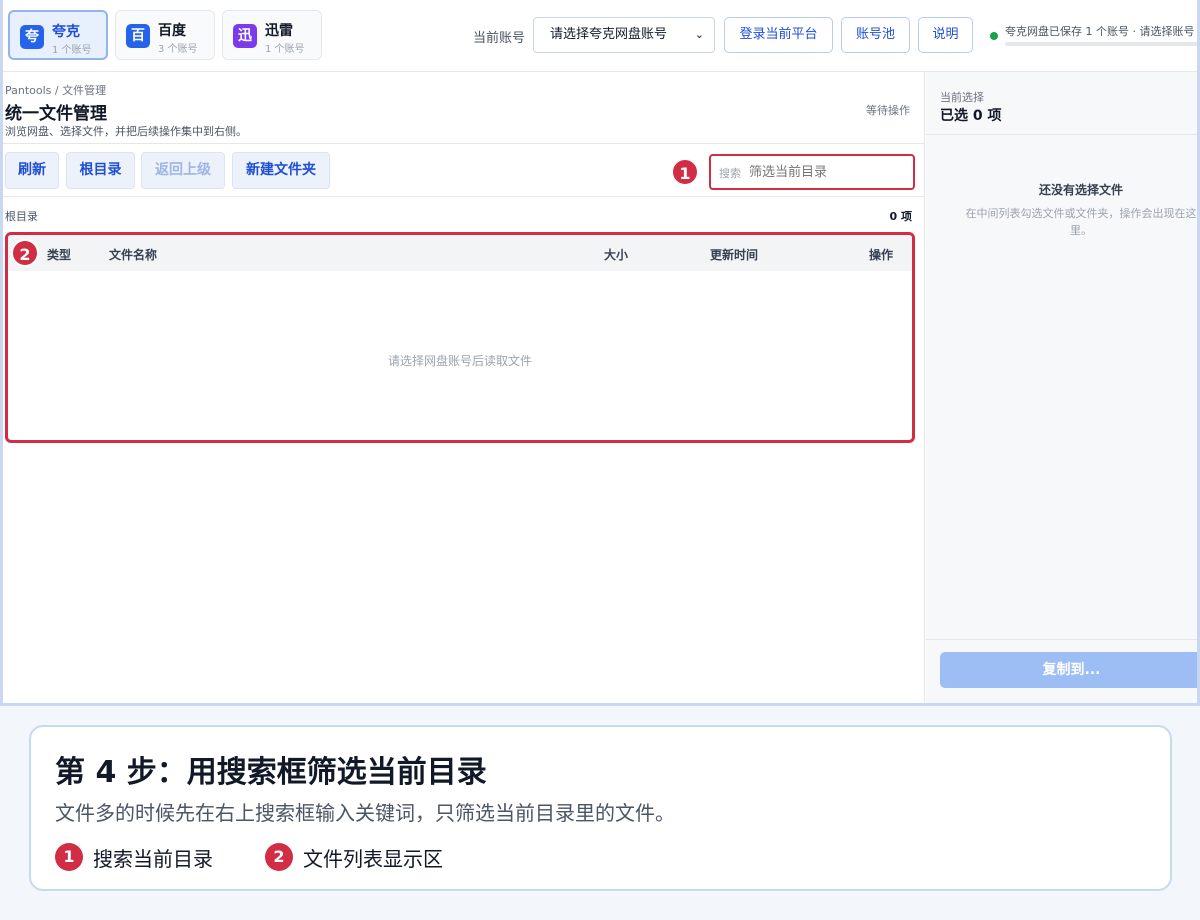  Describe the element at coordinates (699, 34) in the screenshot. I see `chevron-down-icon: ⌄` at that location.